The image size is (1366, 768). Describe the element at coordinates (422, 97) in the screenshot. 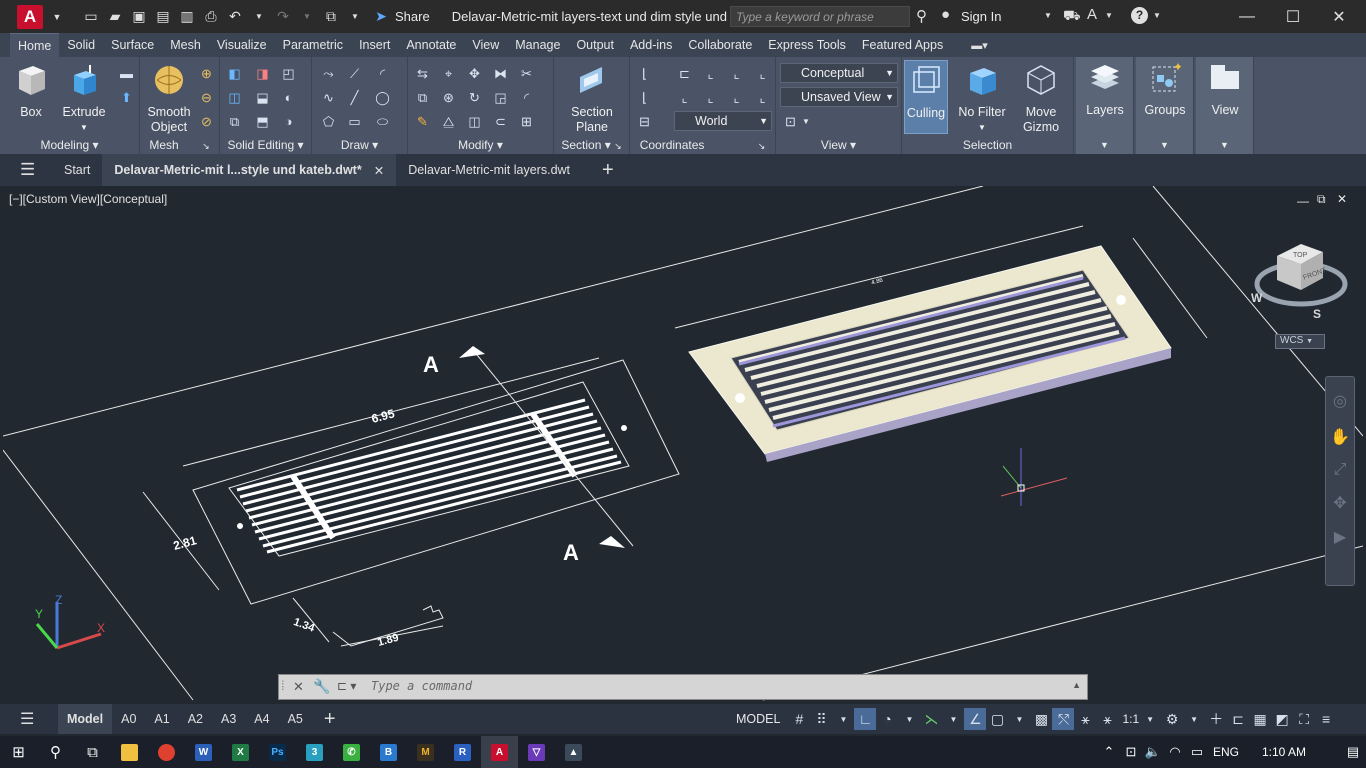

I see `copy-icon: ⧉` at that location.